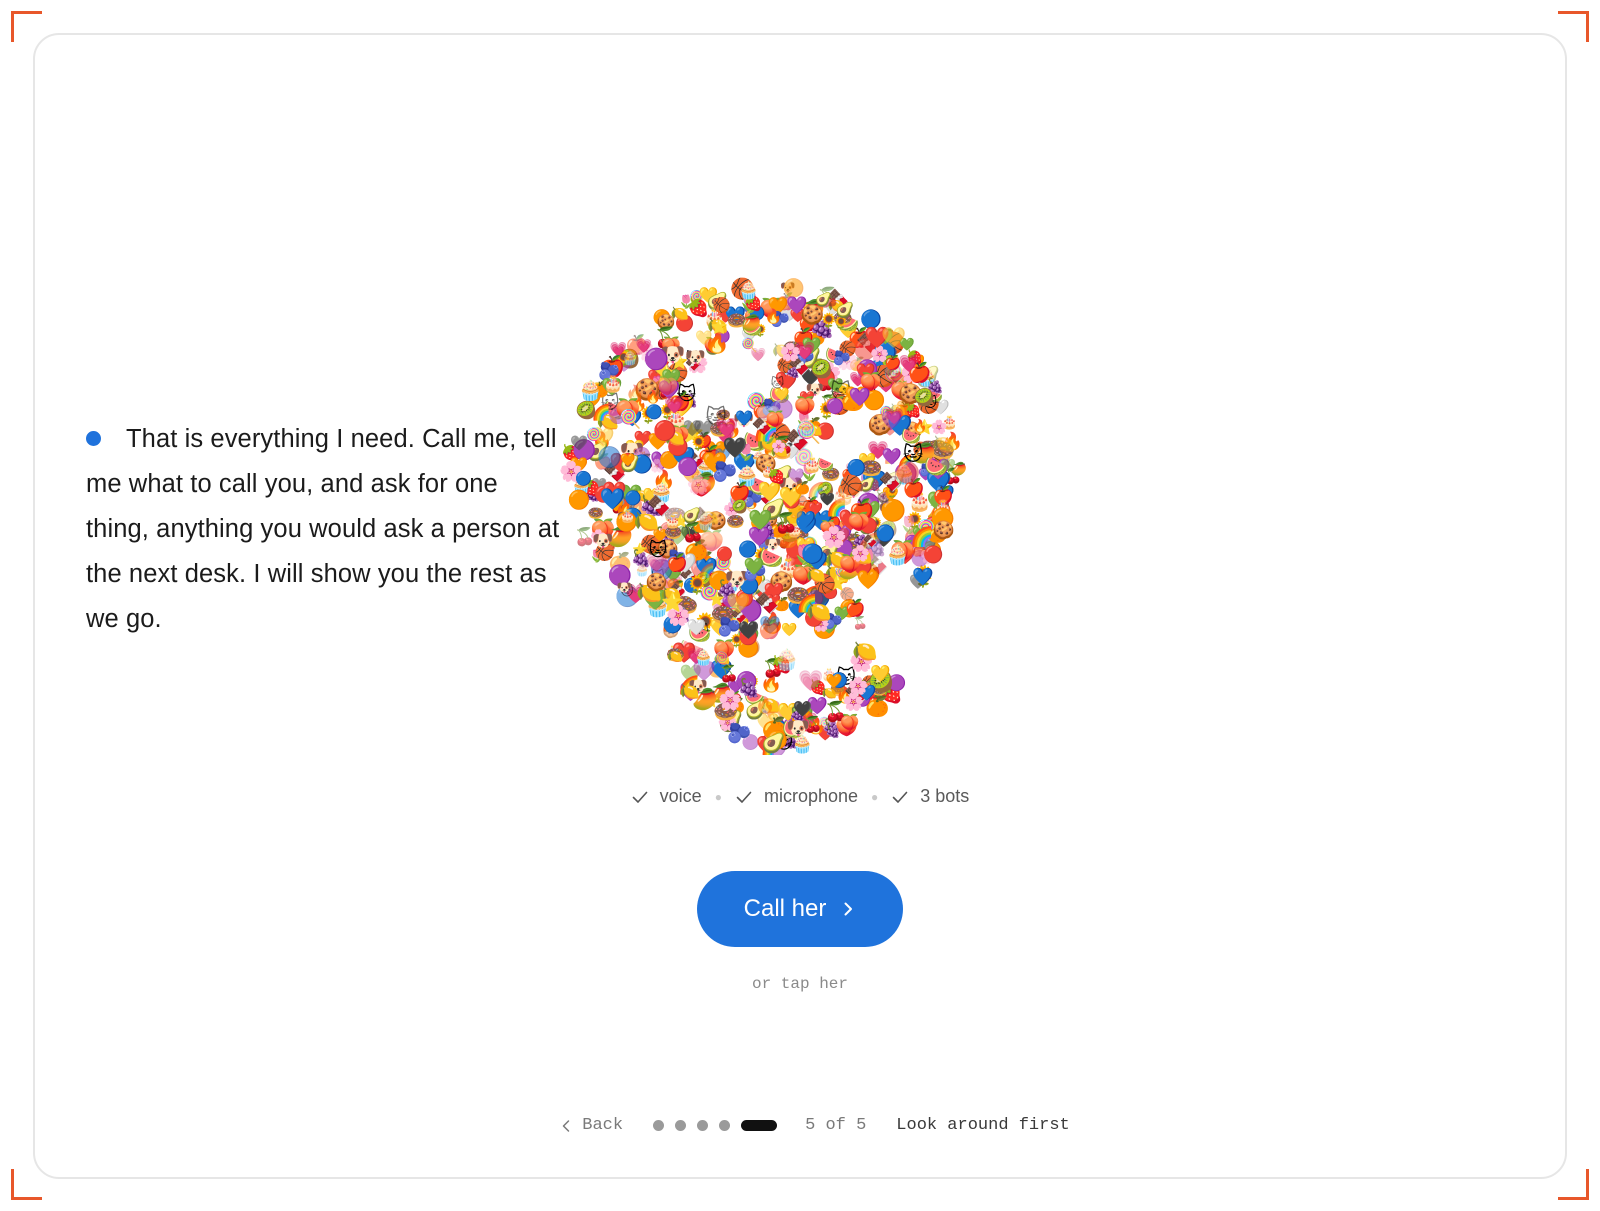 The image size is (1600, 1211). Describe the element at coordinates (93, 438) in the screenshot. I see `speaking-indicator` at that location.